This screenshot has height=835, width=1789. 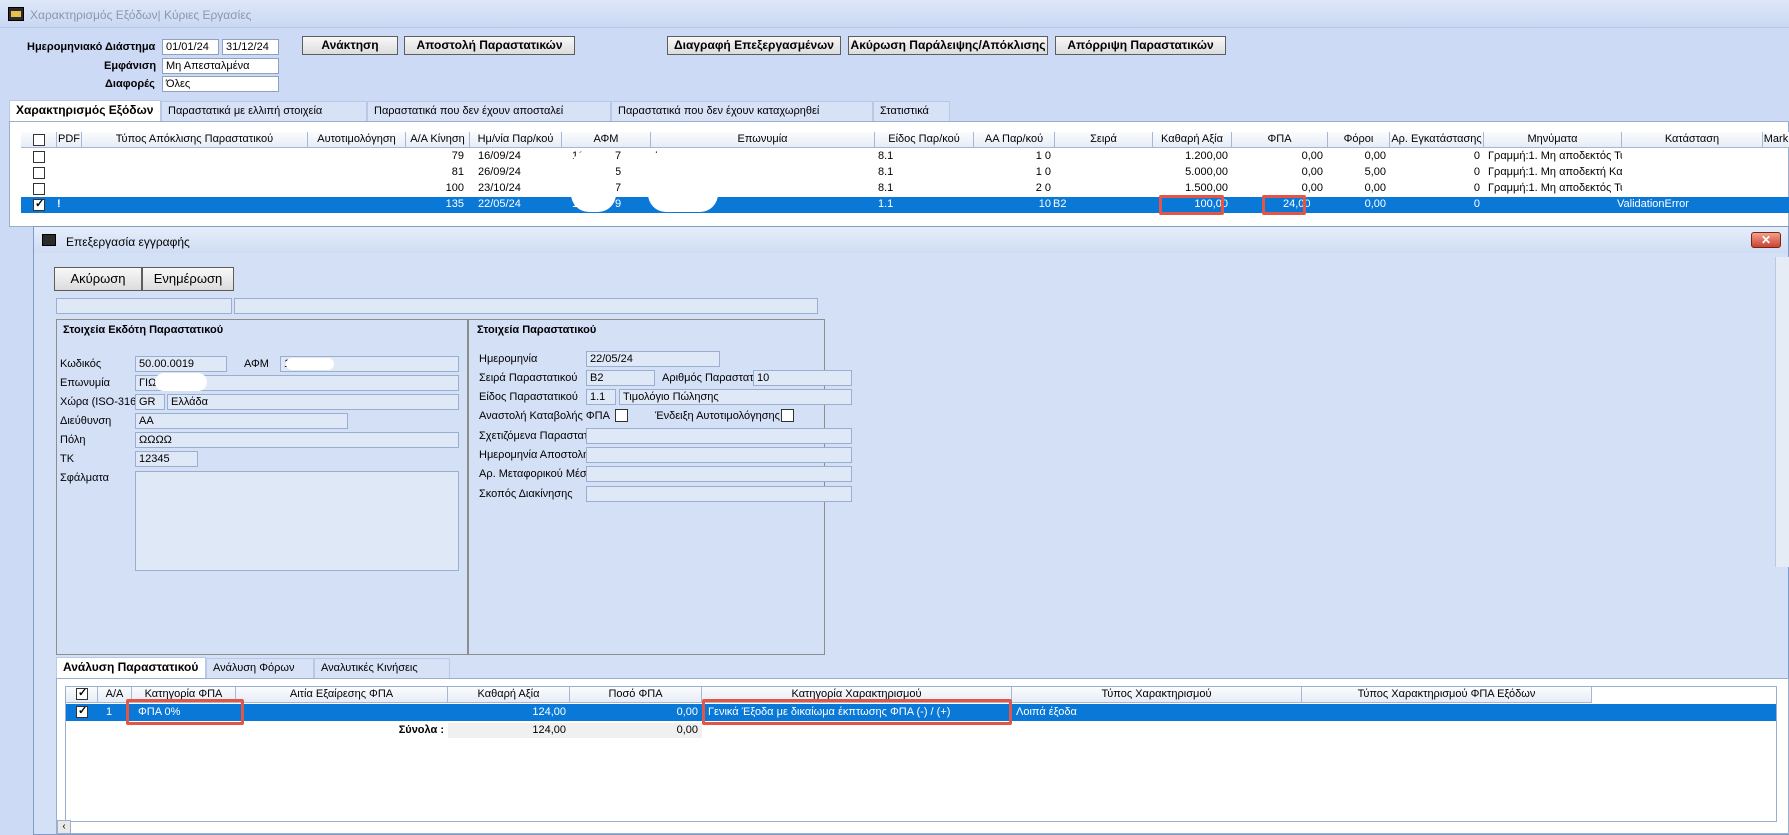 What do you see at coordinates (1157, 695) in the screenshot?
I see `col-characterization-type: Τύπος Χαρακτηρισμού` at bounding box center [1157, 695].